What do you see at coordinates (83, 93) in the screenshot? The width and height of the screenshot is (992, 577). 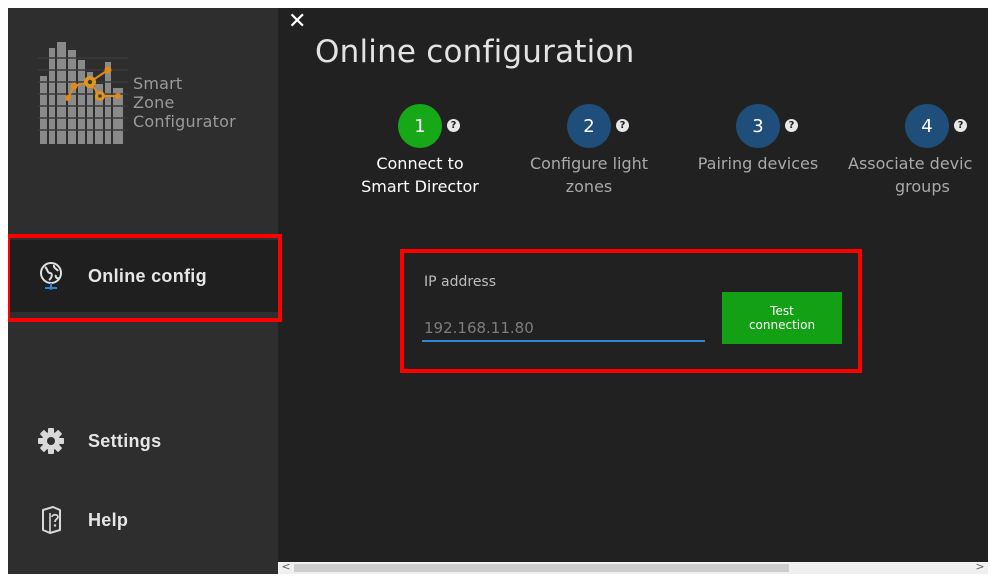 I see `building-logo-icon` at bounding box center [83, 93].